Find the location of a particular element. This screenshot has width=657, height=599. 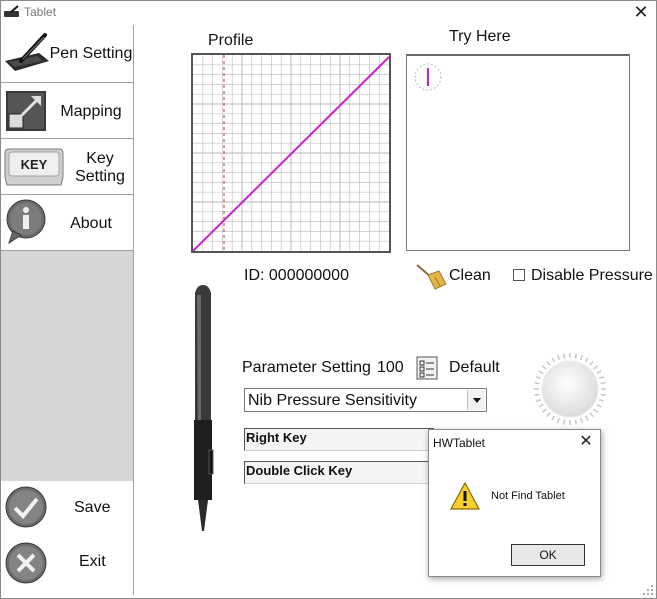

profile-label: Profile is located at coordinates (231, 40).